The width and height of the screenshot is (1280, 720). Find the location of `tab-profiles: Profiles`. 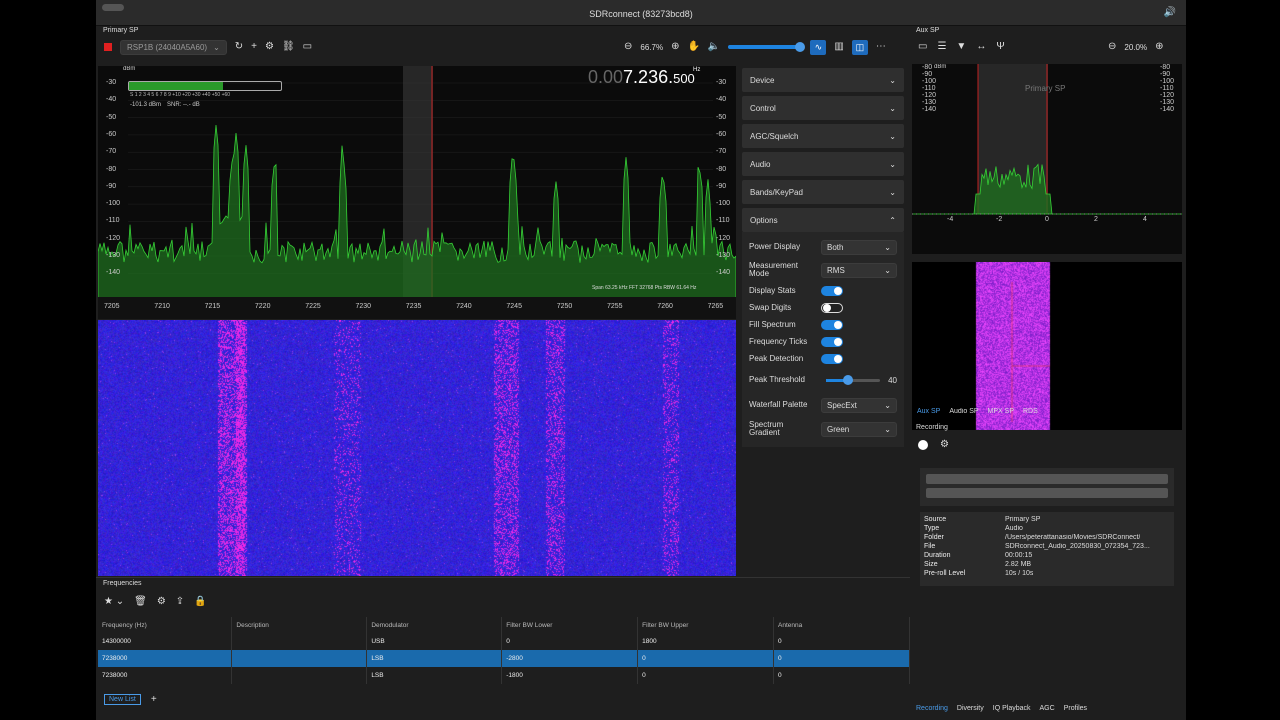

tab-profiles: Profiles is located at coordinates (1075, 708).